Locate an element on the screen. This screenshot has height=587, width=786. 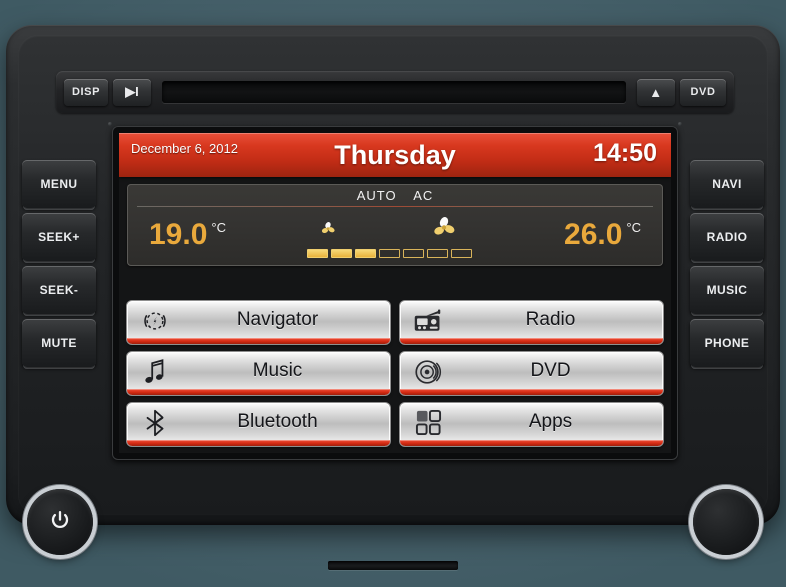
passenger-temperature: 26.0 °C is located at coordinates (602, 235).